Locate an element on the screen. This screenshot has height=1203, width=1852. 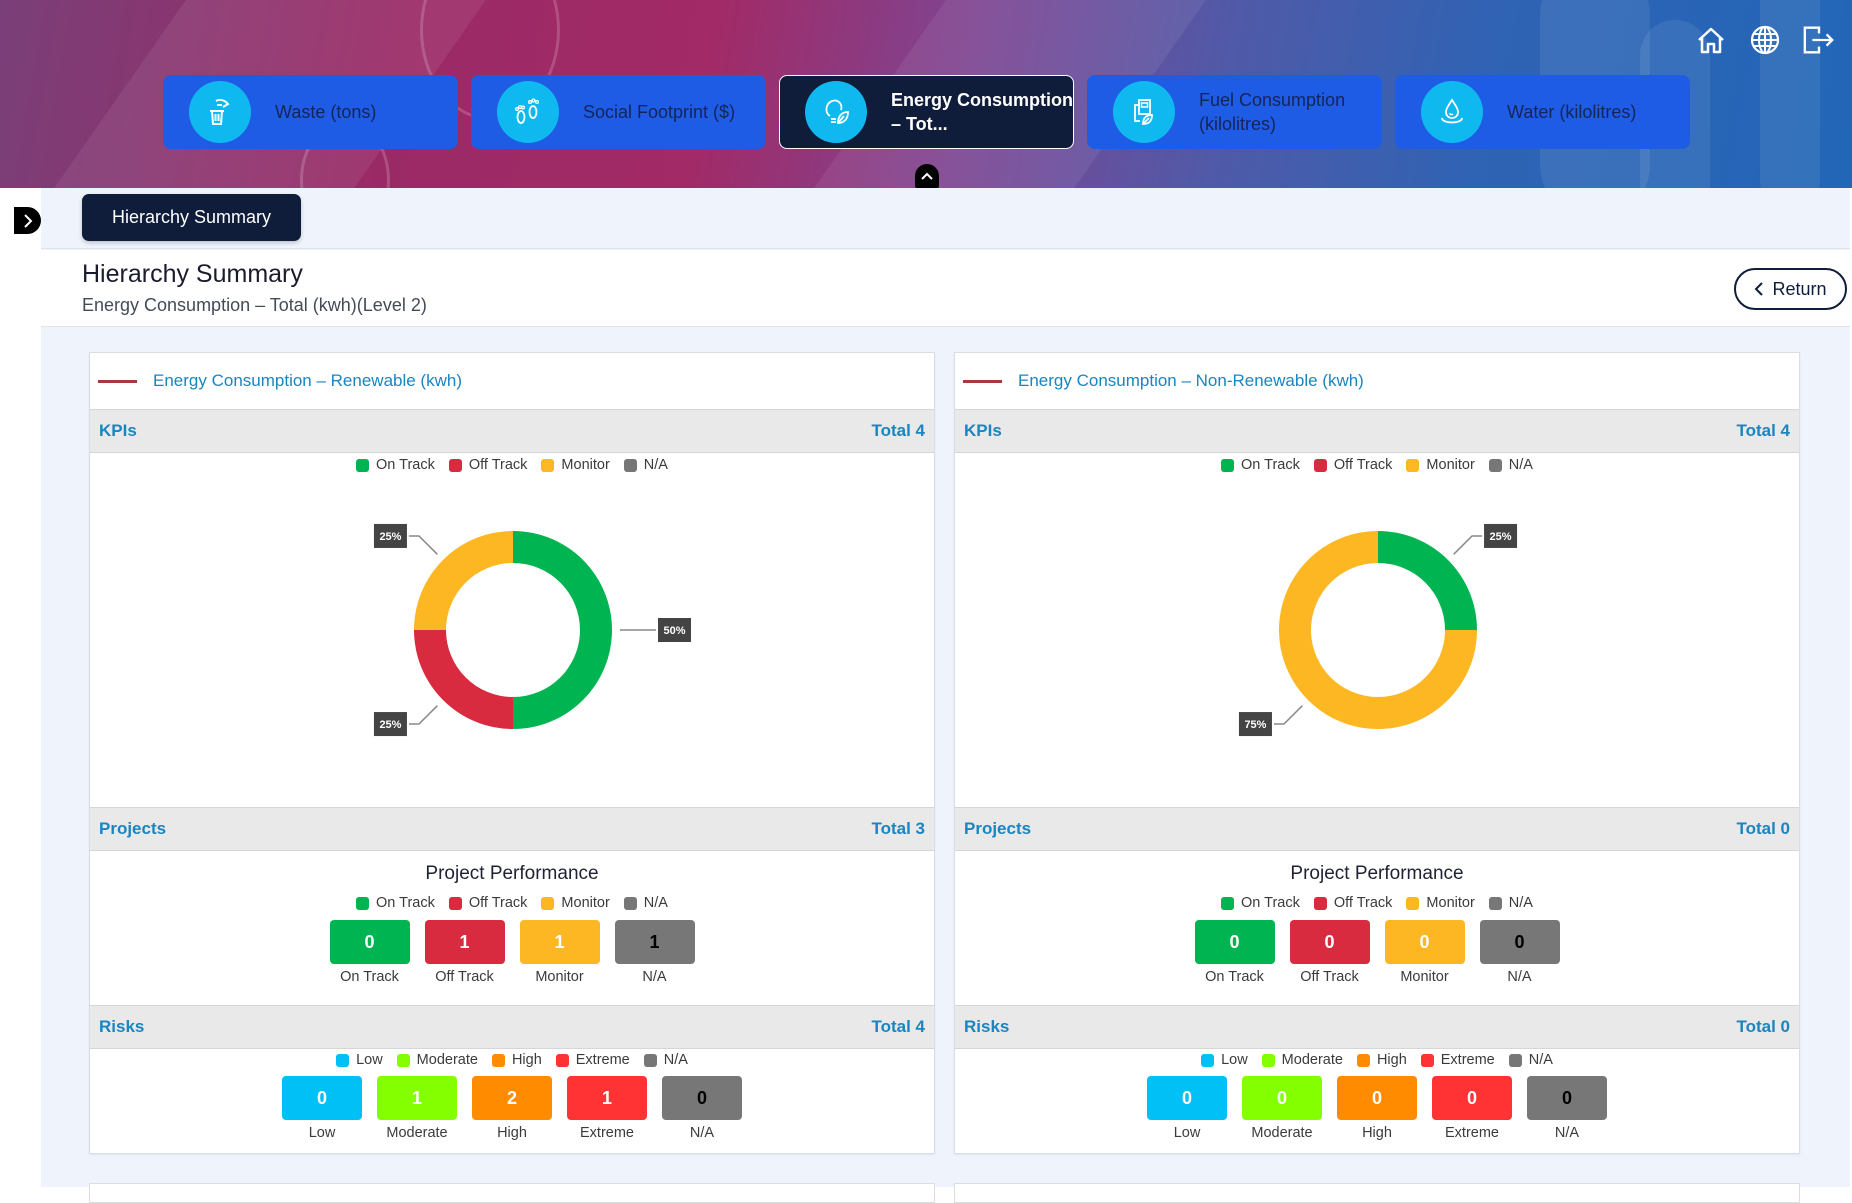
project-count-off-track: 0 is located at coordinates (1329, 942).